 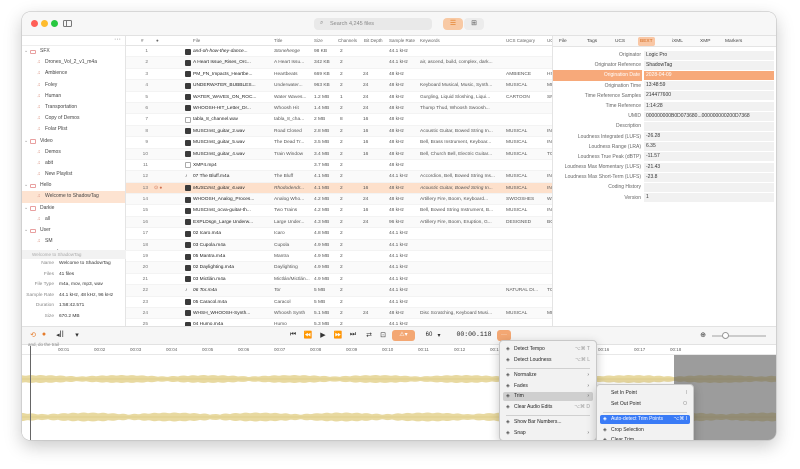 I want to click on sidebar-folder: ⌄ Darkie, so click(x=73, y=208).